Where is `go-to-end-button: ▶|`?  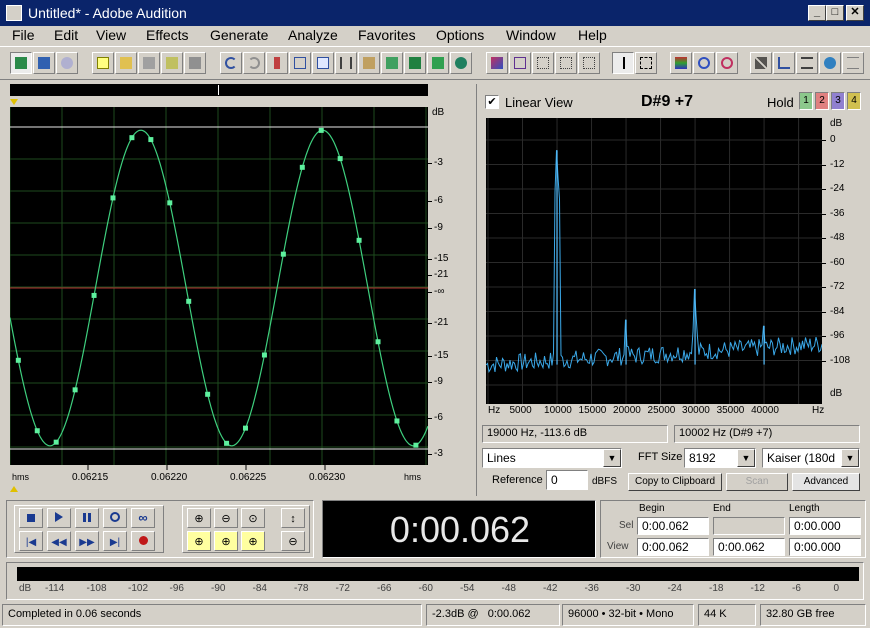 go-to-end-button: ▶| is located at coordinates (115, 541).